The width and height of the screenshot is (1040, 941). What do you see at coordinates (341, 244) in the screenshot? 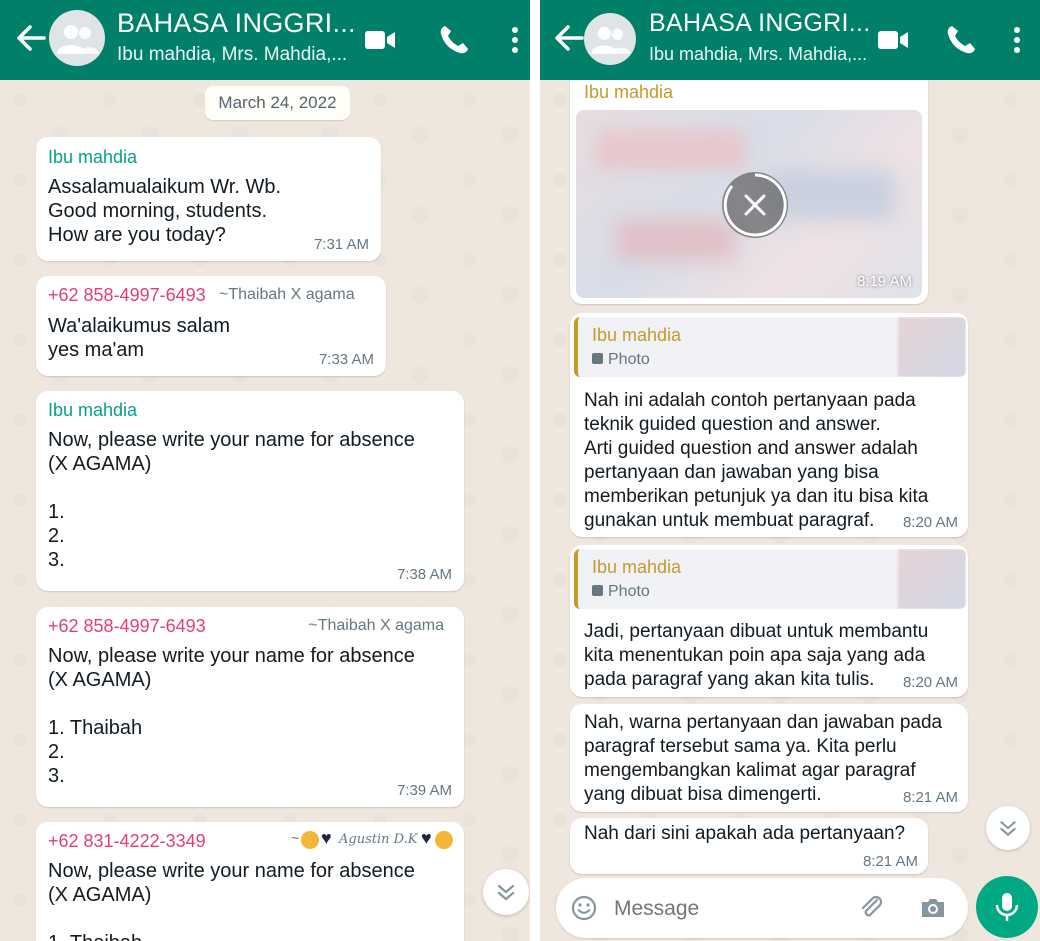
I see `message-time: 7:31 AM` at bounding box center [341, 244].